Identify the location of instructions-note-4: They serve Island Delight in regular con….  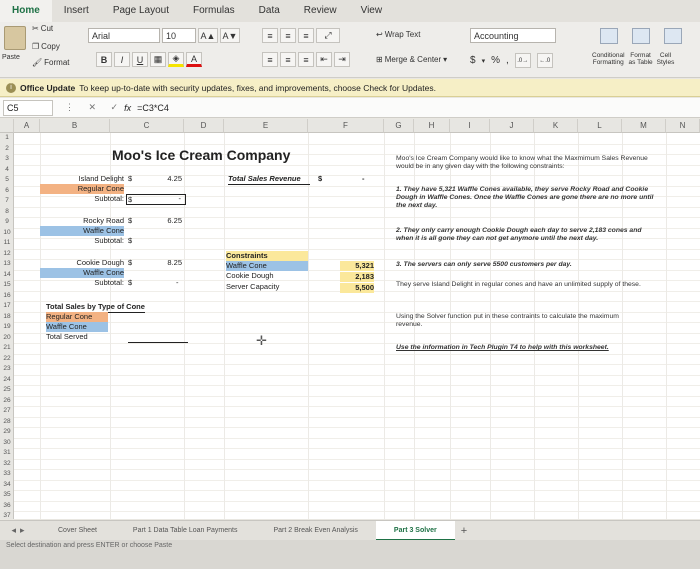
(522, 285).